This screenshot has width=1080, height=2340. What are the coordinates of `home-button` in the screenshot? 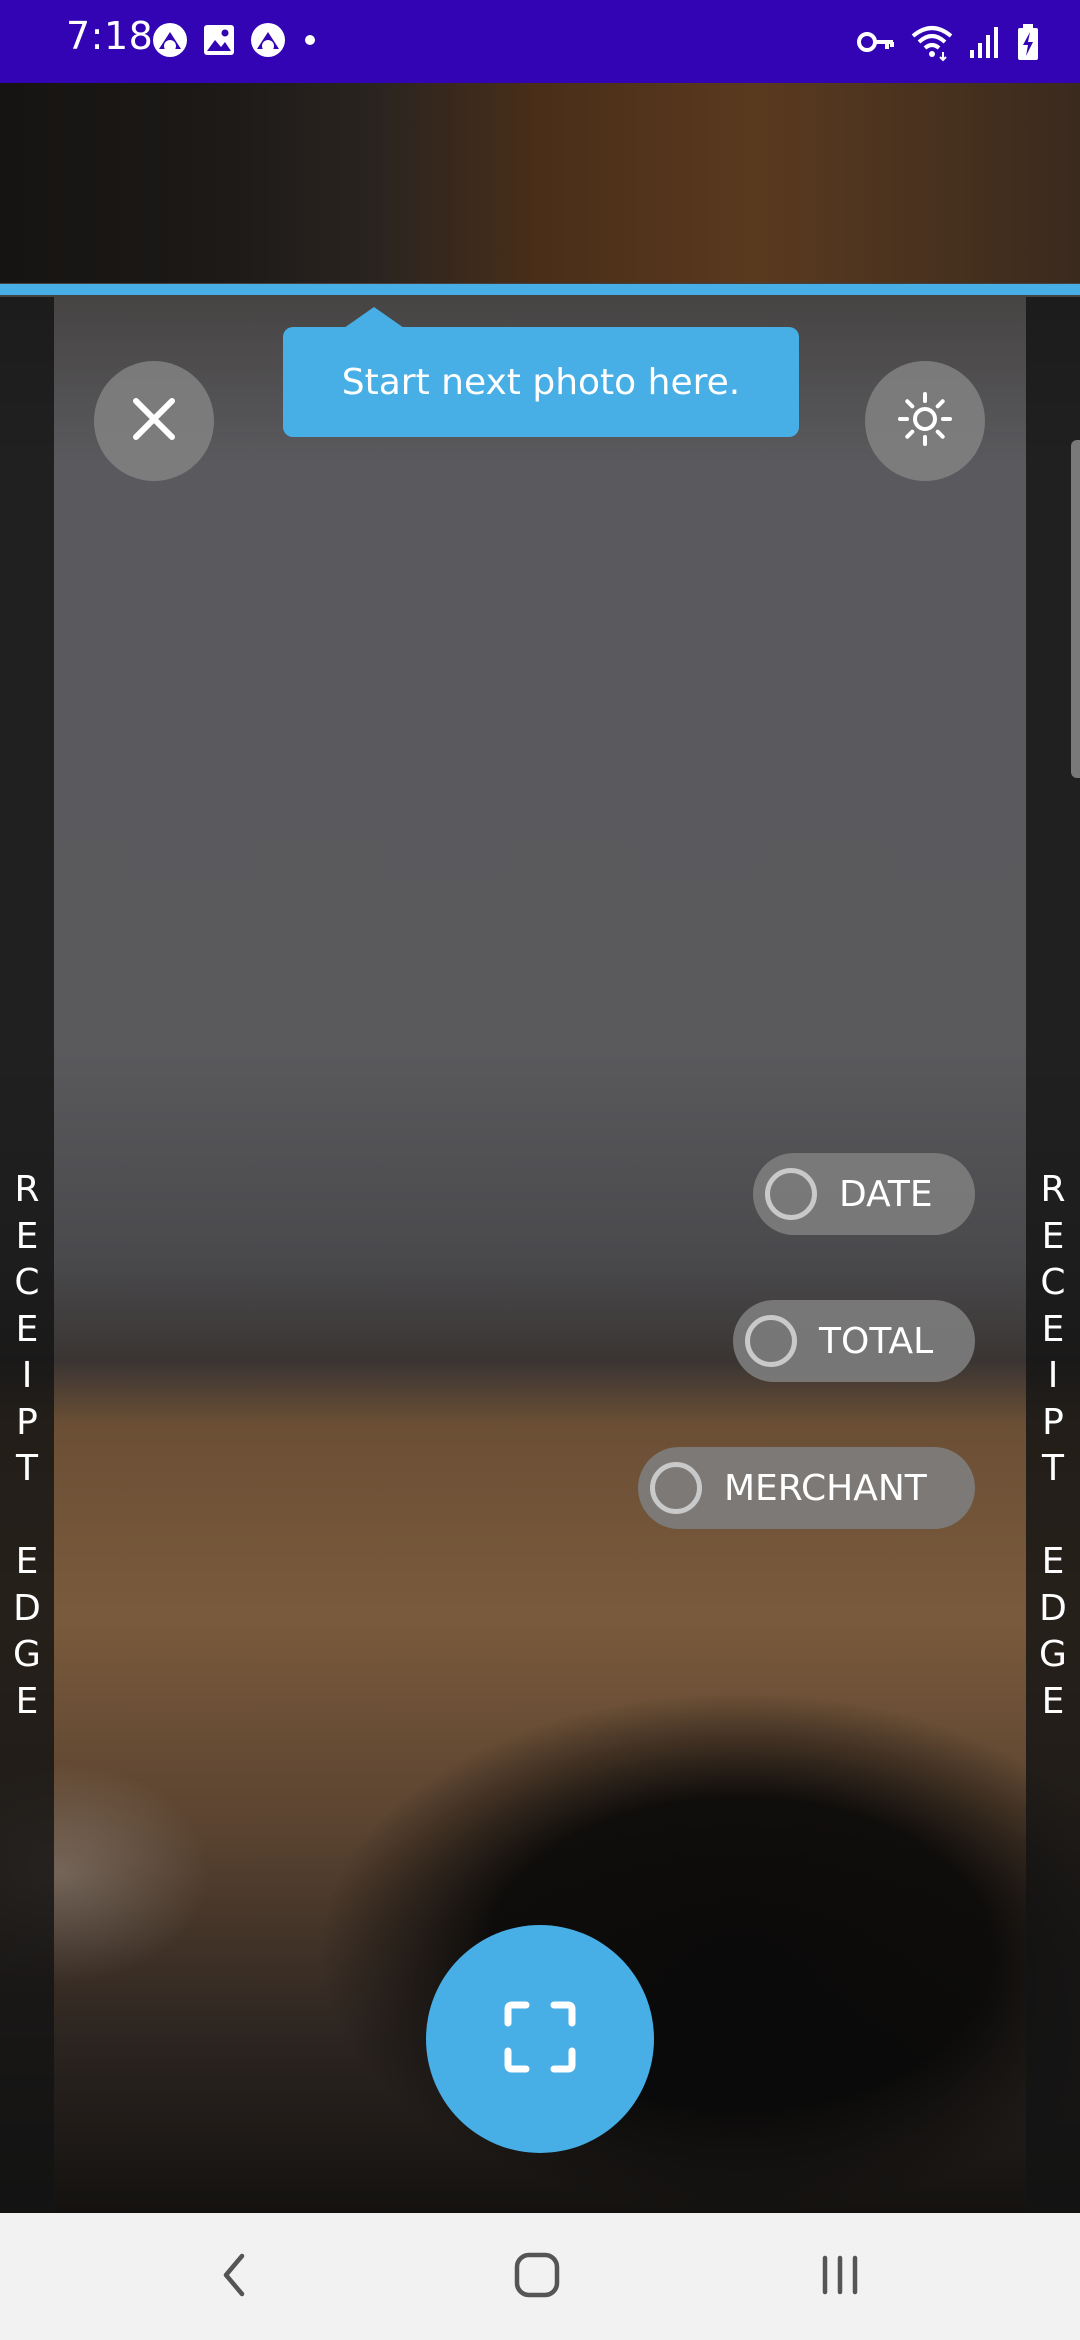 It's located at (537, 2277).